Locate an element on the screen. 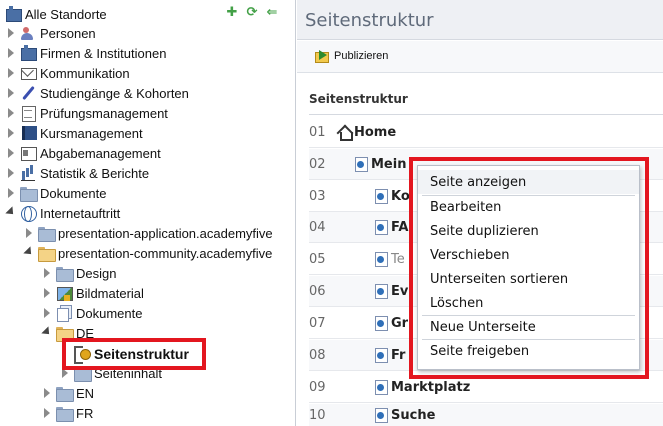 Image resolution: width=663 pixels, height=426 pixels. tree-root: Alle Standorte is located at coordinates (56, 14).